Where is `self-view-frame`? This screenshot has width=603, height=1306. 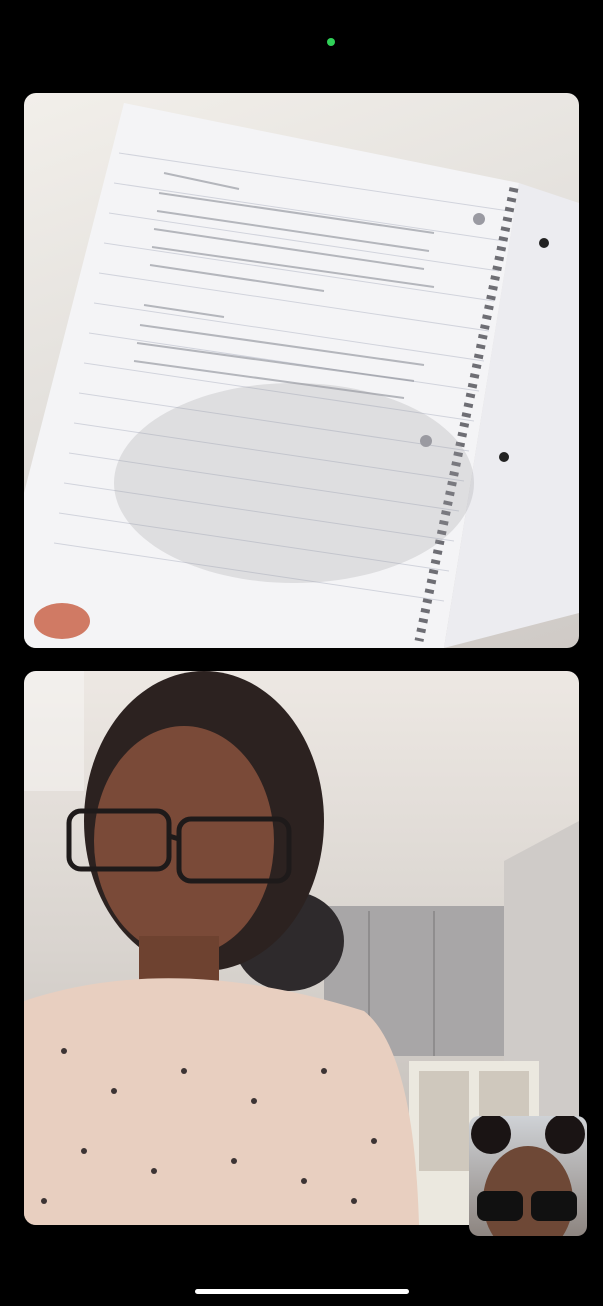 self-view-frame is located at coordinates (528, 1176).